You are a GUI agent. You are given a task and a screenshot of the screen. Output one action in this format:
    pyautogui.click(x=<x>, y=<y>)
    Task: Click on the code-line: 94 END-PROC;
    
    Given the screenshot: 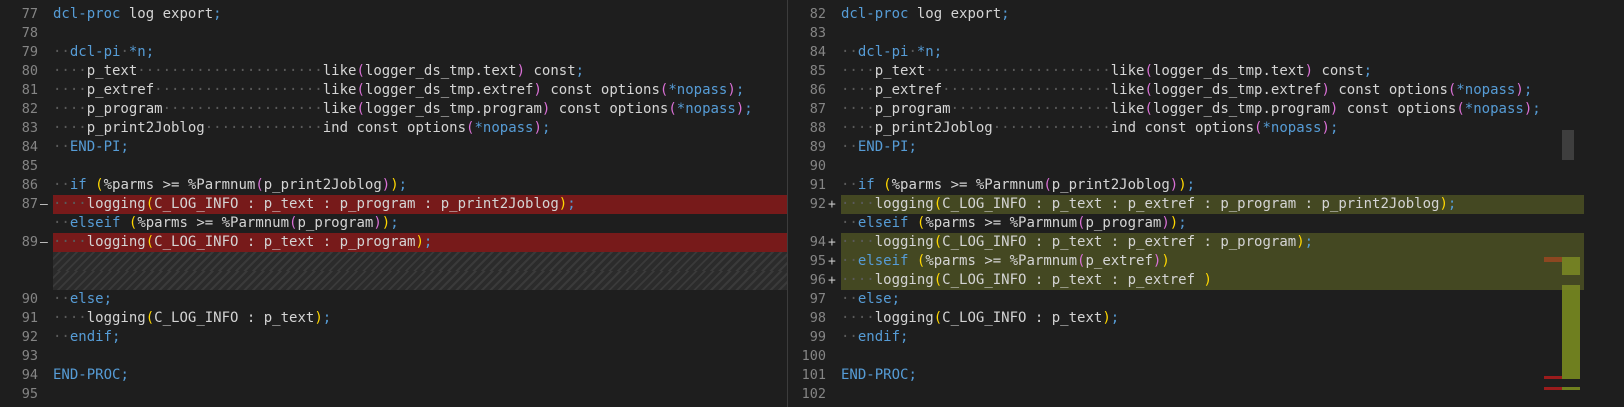 What is the action you would take?
    pyautogui.click(x=393, y=375)
    